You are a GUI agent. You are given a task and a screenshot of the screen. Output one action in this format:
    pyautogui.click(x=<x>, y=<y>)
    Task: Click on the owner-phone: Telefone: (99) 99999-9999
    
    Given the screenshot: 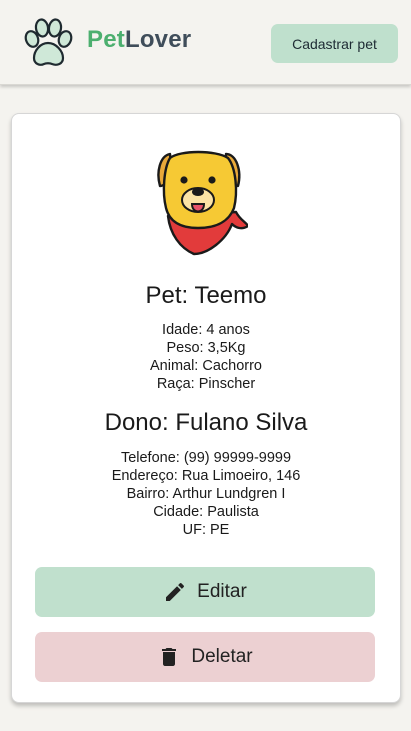 What is the action you would take?
    pyautogui.click(x=206, y=458)
    